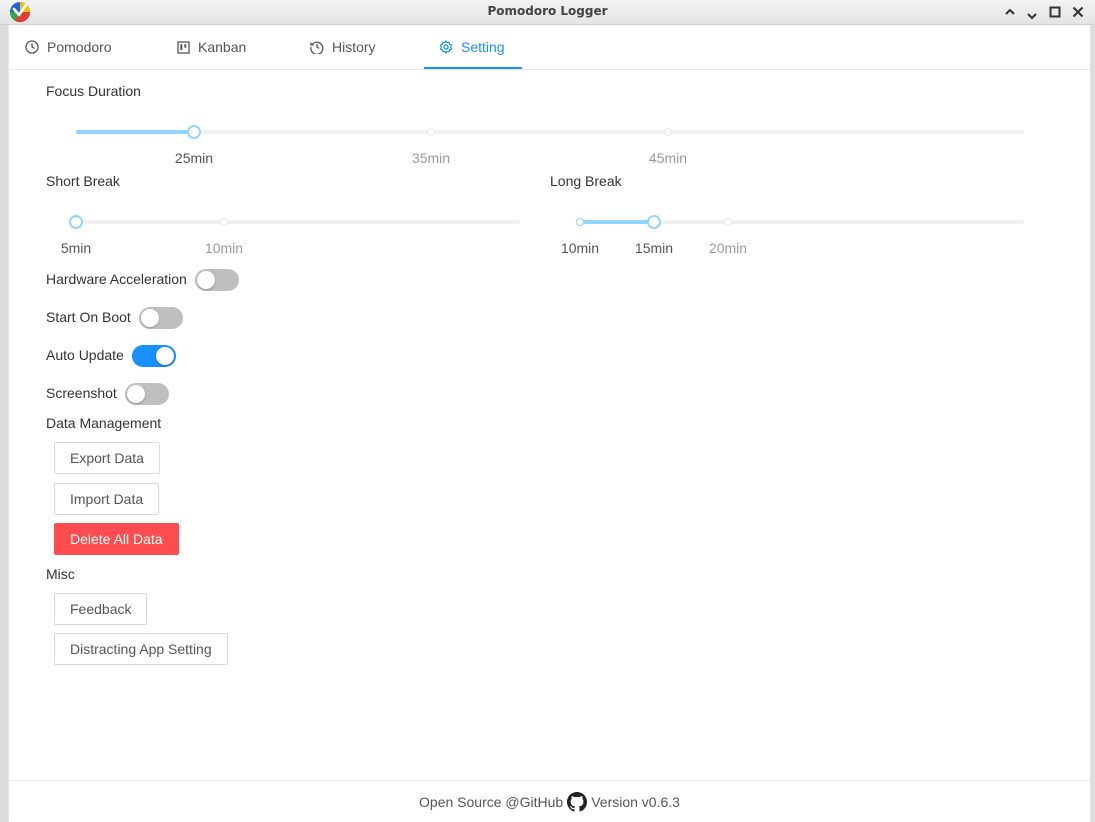 This screenshot has height=822, width=1095. What do you see at coordinates (183, 47) in the screenshot?
I see `kanban-icon` at bounding box center [183, 47].